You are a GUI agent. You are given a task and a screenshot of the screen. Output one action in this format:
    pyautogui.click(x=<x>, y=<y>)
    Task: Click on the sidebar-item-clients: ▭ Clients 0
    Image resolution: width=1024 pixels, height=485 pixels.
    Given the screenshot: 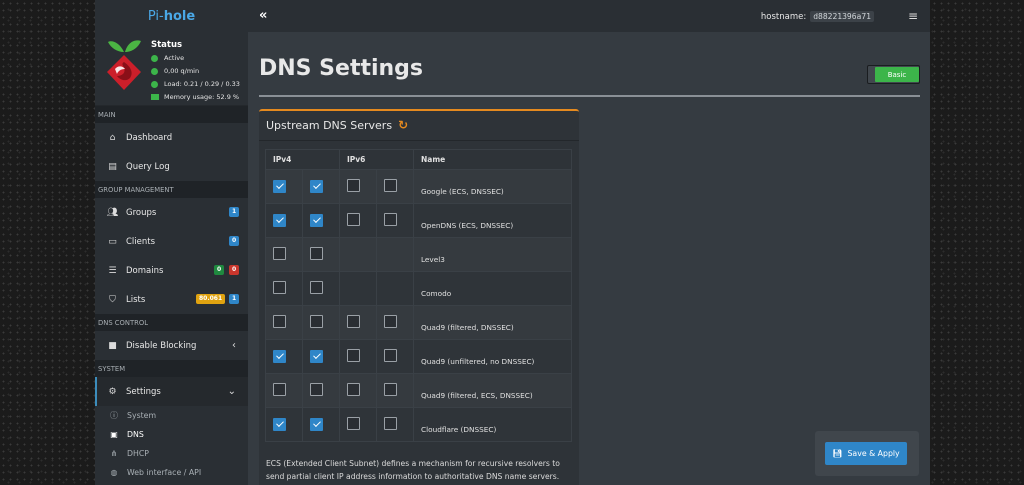 What is the action you would take?
    pyautogui.click(x=171, y=241)
    